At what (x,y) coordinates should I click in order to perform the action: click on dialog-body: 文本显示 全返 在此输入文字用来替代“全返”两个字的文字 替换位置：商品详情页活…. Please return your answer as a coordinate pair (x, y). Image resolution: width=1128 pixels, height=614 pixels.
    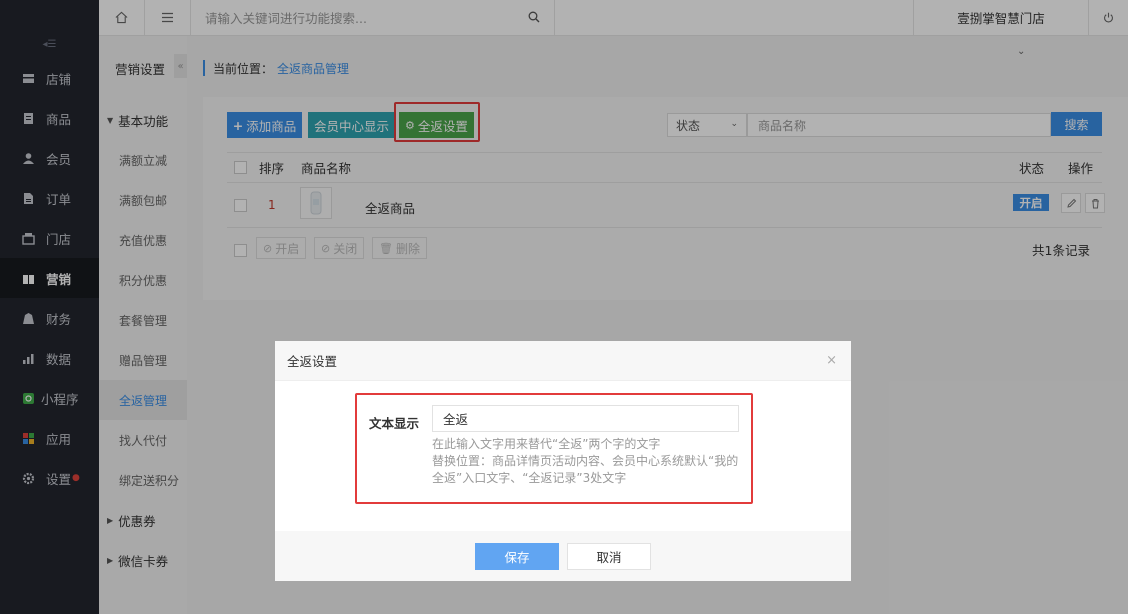
    Looking at the image, I should click on (563, 456).